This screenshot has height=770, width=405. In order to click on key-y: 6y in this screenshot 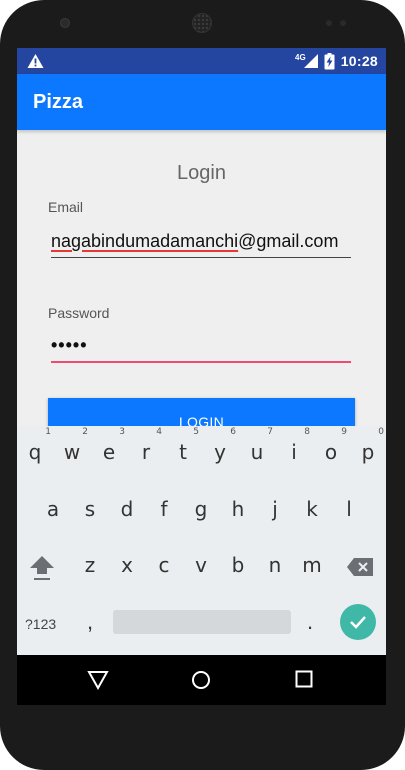, I will do `click(220, 445)`.